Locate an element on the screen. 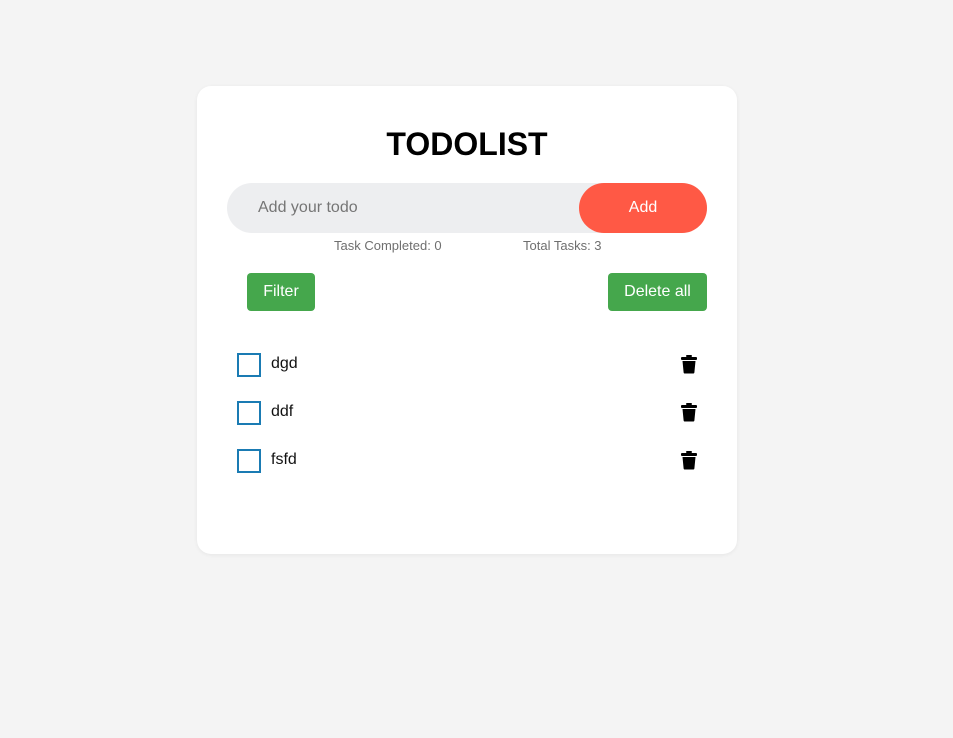 The height and width of the screenshot is (738, 953). todo-item: ddf is located at coordinates (472, 424).